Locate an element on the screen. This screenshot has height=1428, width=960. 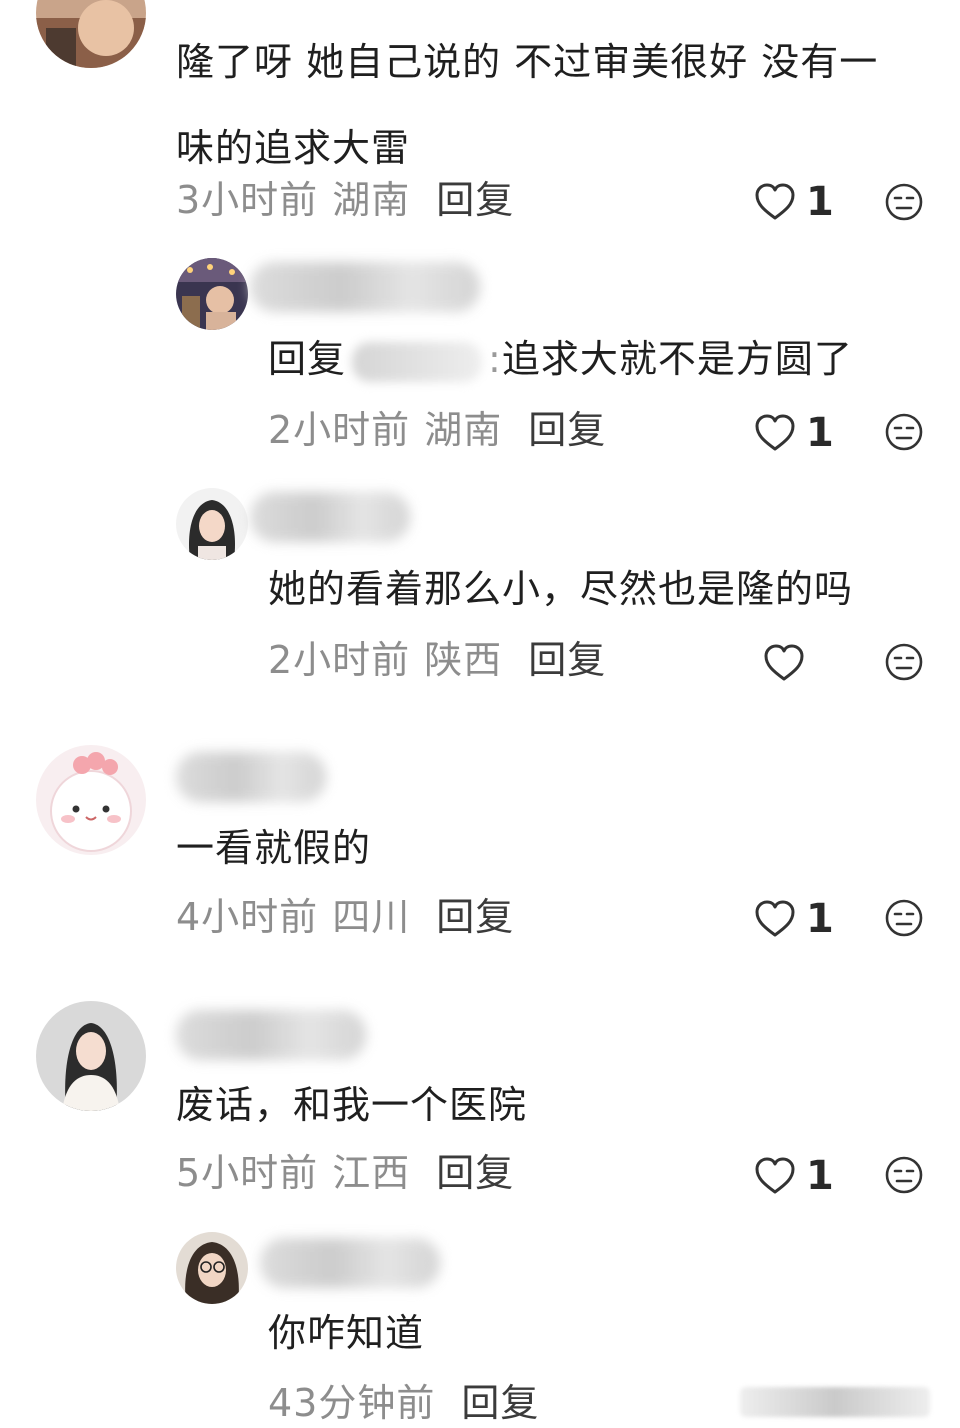
comment-meta: 2小时前 陕西 回复 is located at coordinates (437, 660).